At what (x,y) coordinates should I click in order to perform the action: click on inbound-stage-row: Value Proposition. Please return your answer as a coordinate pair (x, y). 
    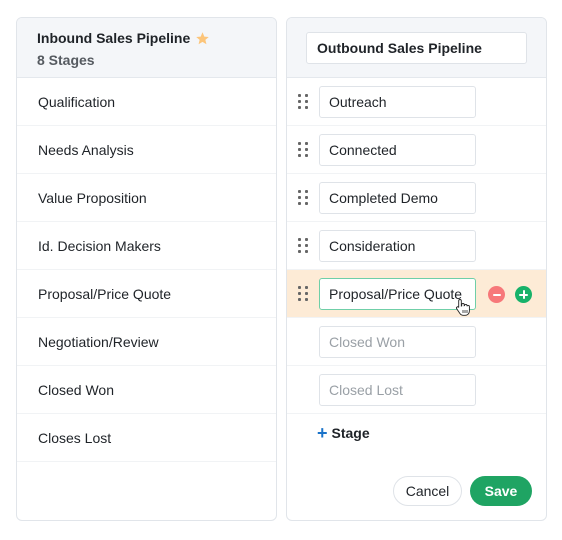
    Looking at the image, I should click on (146, 198).